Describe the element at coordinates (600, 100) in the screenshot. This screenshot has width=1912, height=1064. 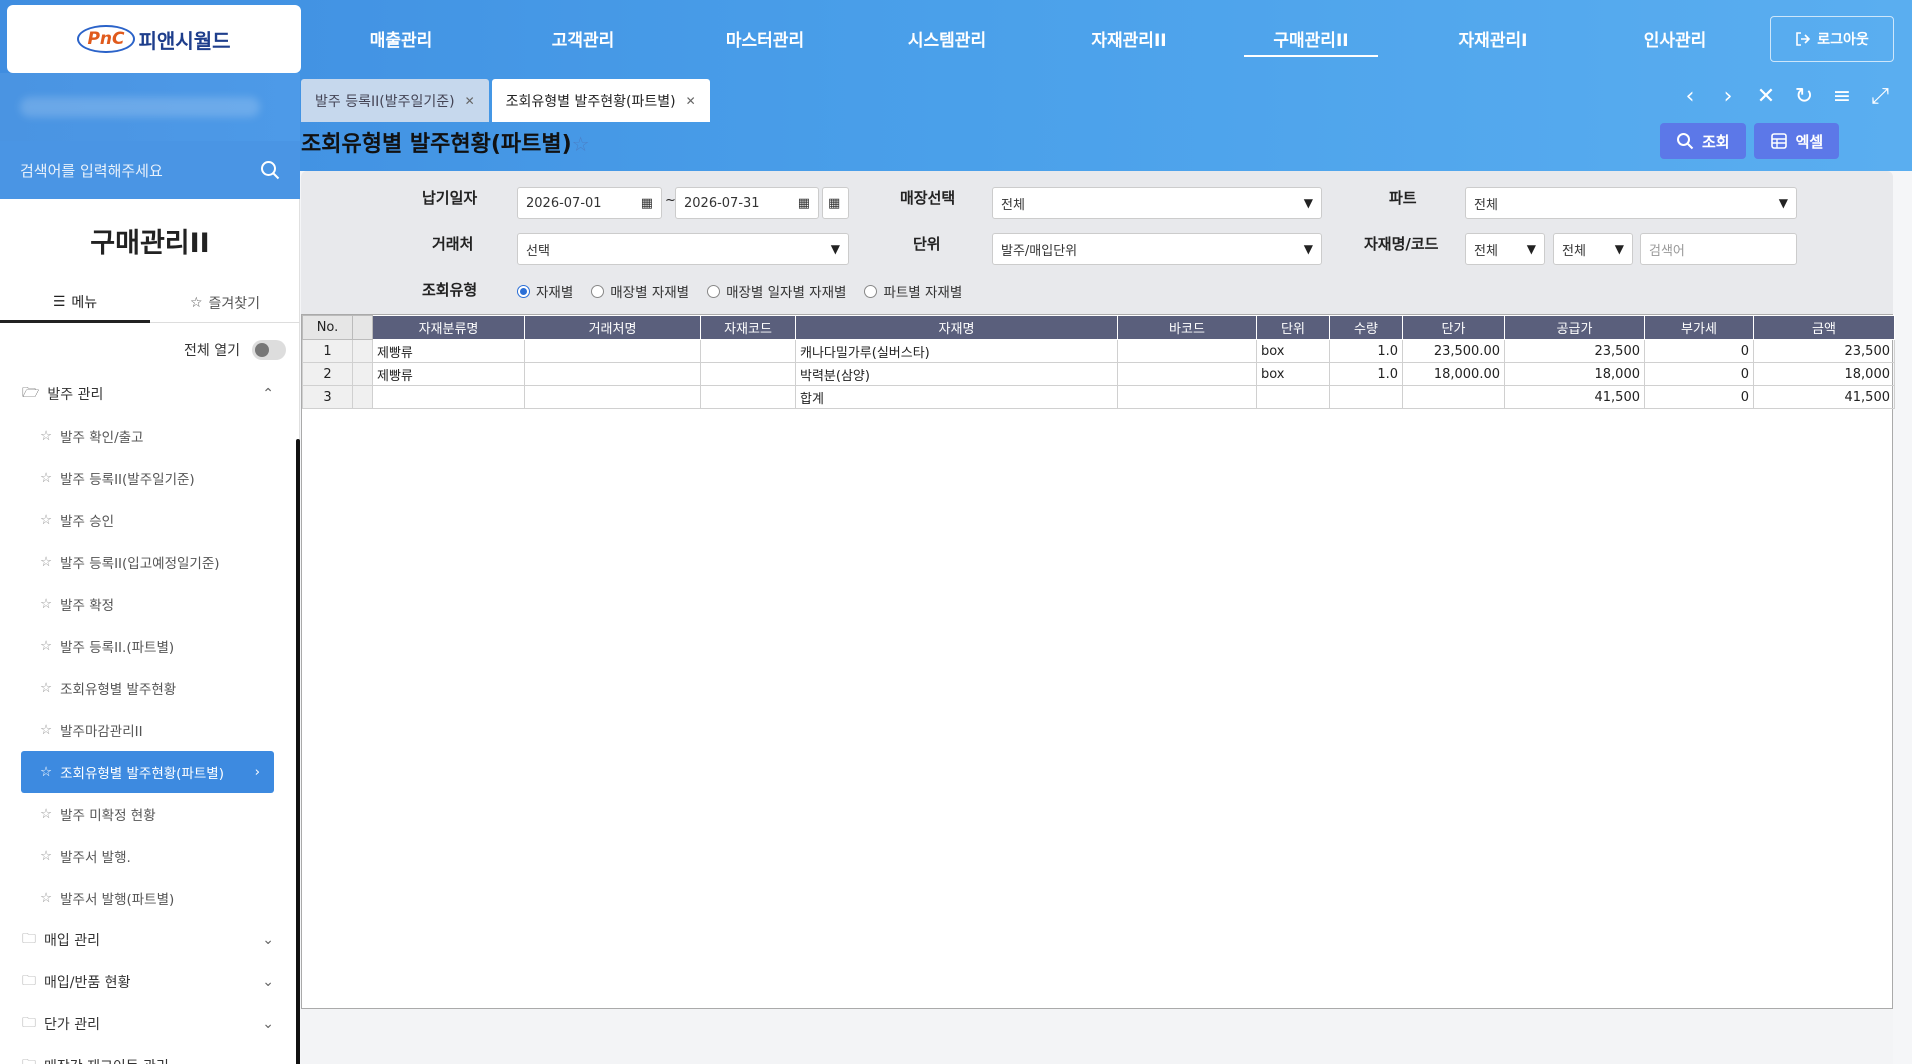
I see `document-tab: 조회유형별 발주현황(파트별) ✕` at that location.